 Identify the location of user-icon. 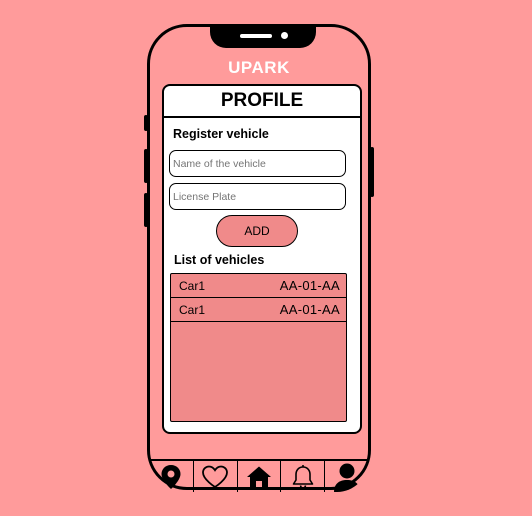
(346, 477).